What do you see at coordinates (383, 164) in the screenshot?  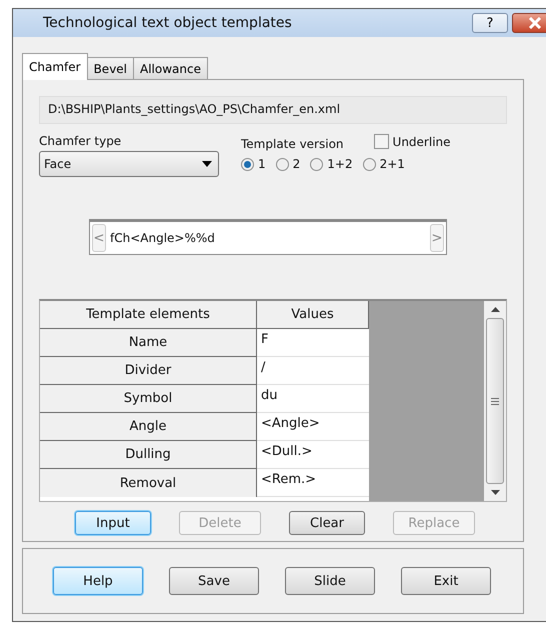 I see `version-radio: 2+1` at bounding box center [383, 164].